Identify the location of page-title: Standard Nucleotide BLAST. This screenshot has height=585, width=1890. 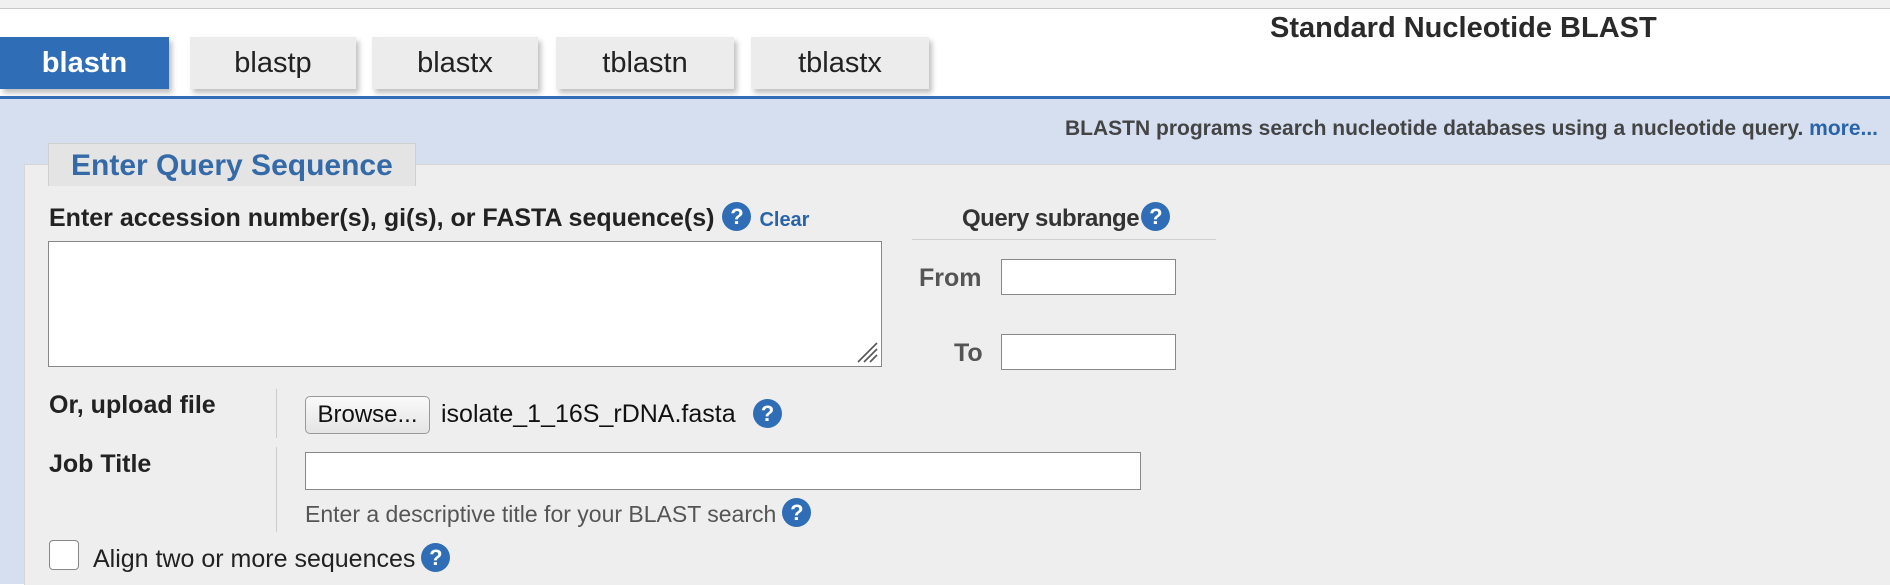
(1463, 28).